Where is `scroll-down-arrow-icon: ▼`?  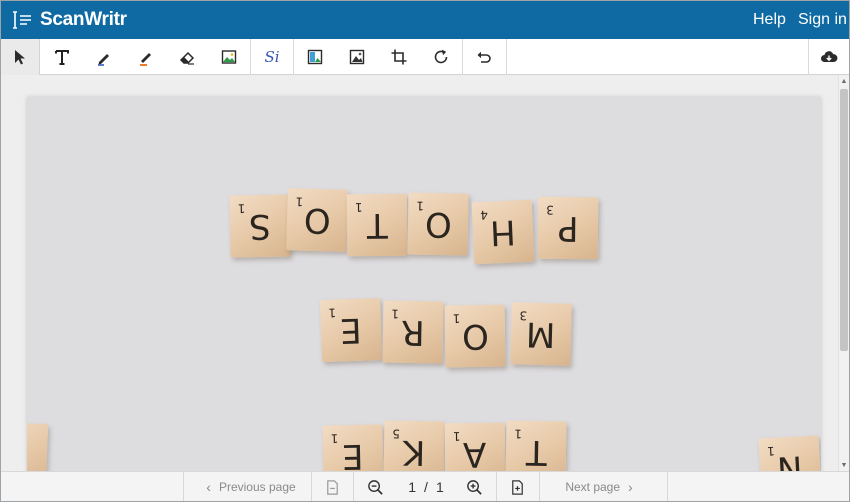
scroll-down-arrow-icon: ▼ is located at coordinates (844, 465).